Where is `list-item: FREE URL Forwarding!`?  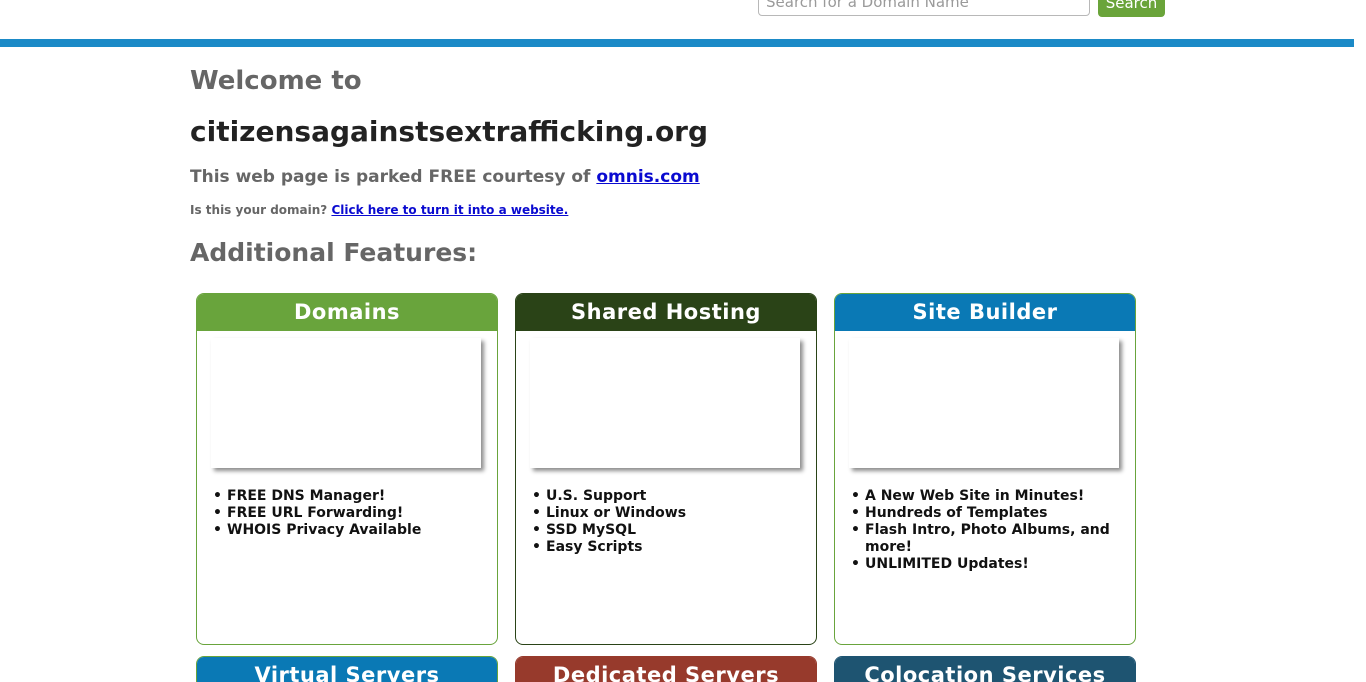 list-item: FREE URL Forwarding! is located at coordinates (348, 513).